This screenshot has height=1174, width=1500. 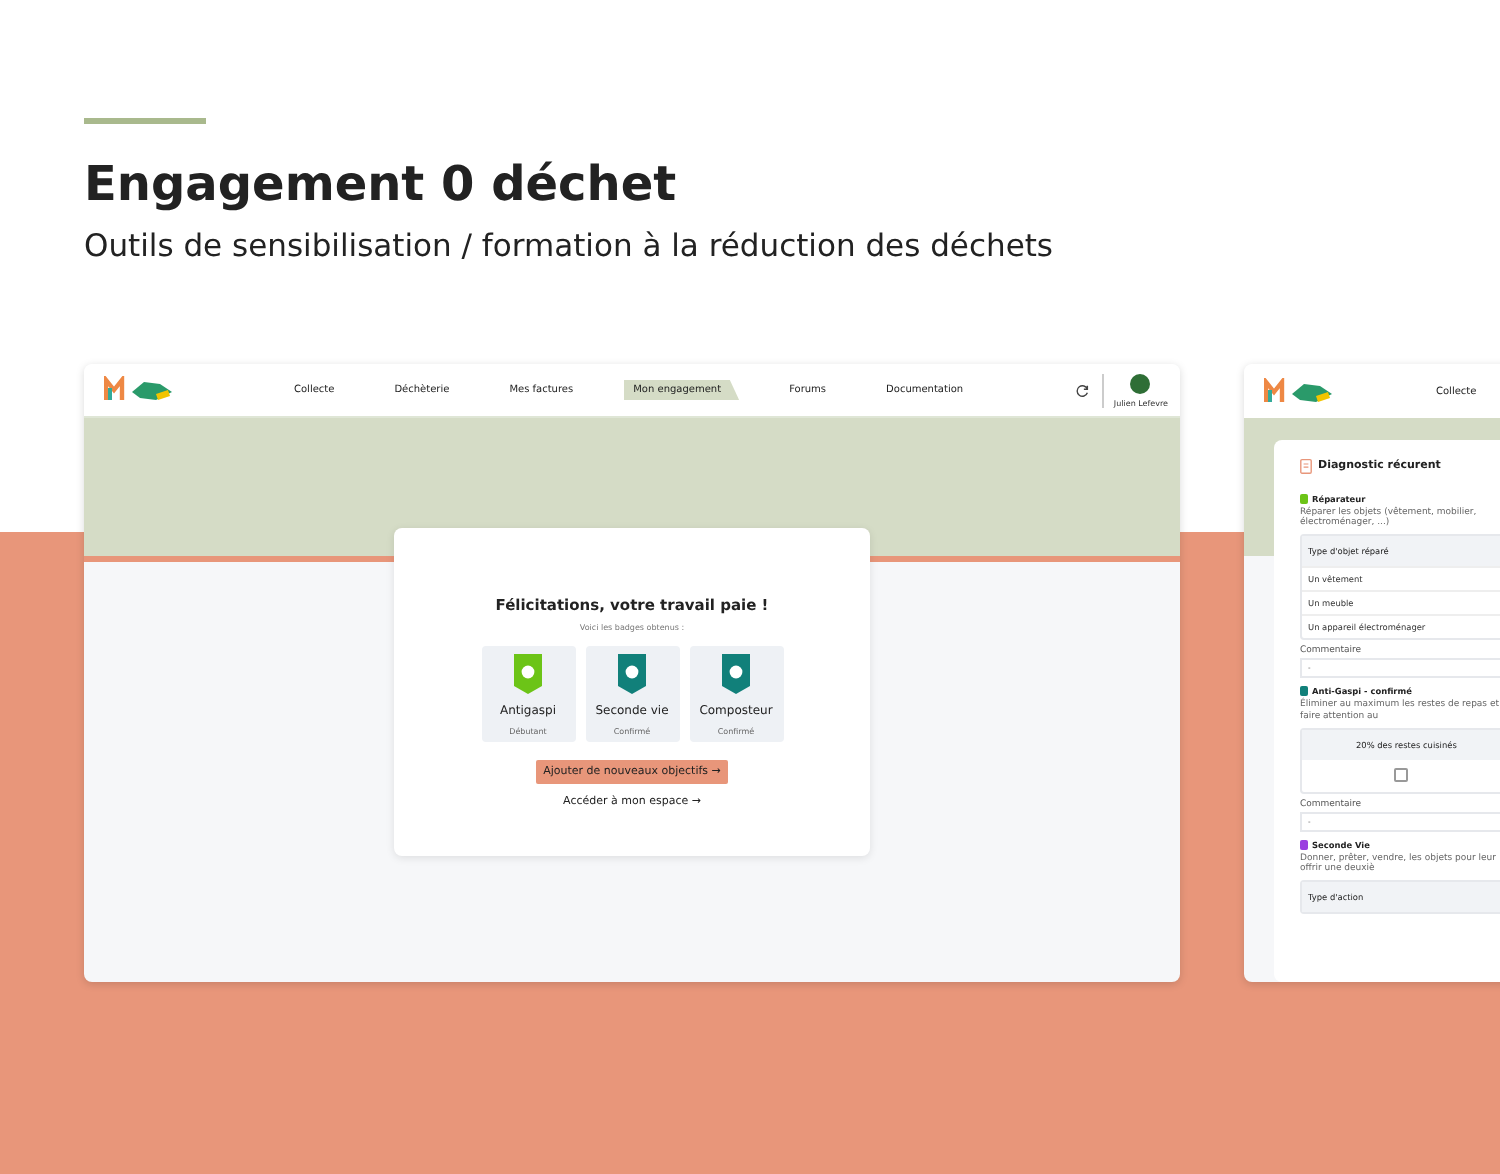 What do you see at coordinates (1140, 383) in the screenshot?
I see `avatar` at bounding box center [1140, 383].